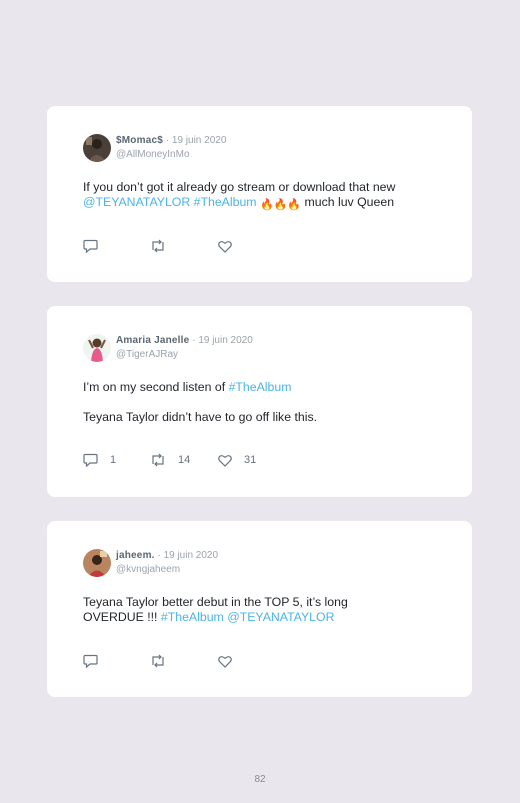 The image size is (520, 803). I want to click on retweet-count: 14, so click(184, 460).